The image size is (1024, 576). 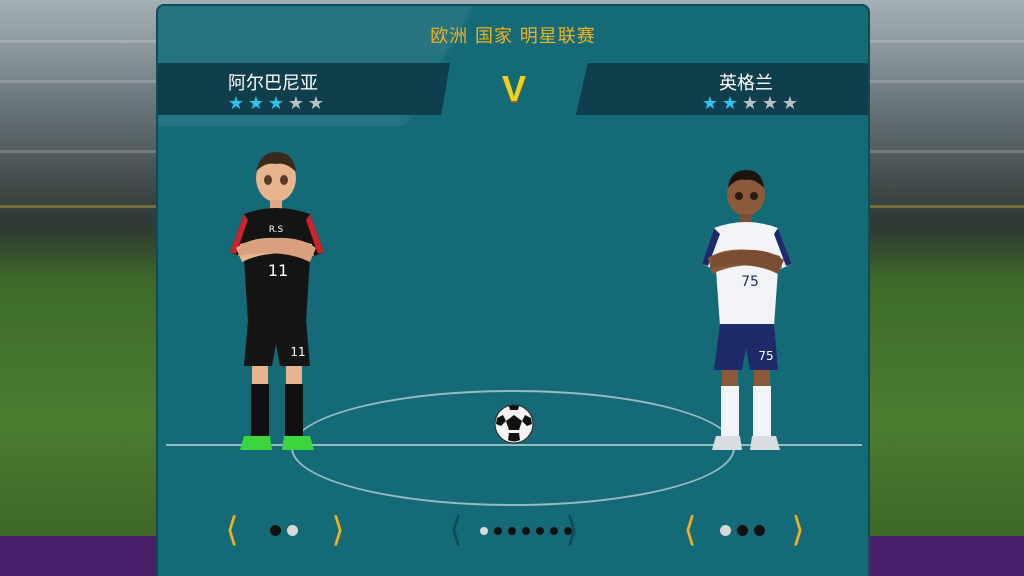 I want to click on team-next-button: ⟩, so click(x=572, y=530).